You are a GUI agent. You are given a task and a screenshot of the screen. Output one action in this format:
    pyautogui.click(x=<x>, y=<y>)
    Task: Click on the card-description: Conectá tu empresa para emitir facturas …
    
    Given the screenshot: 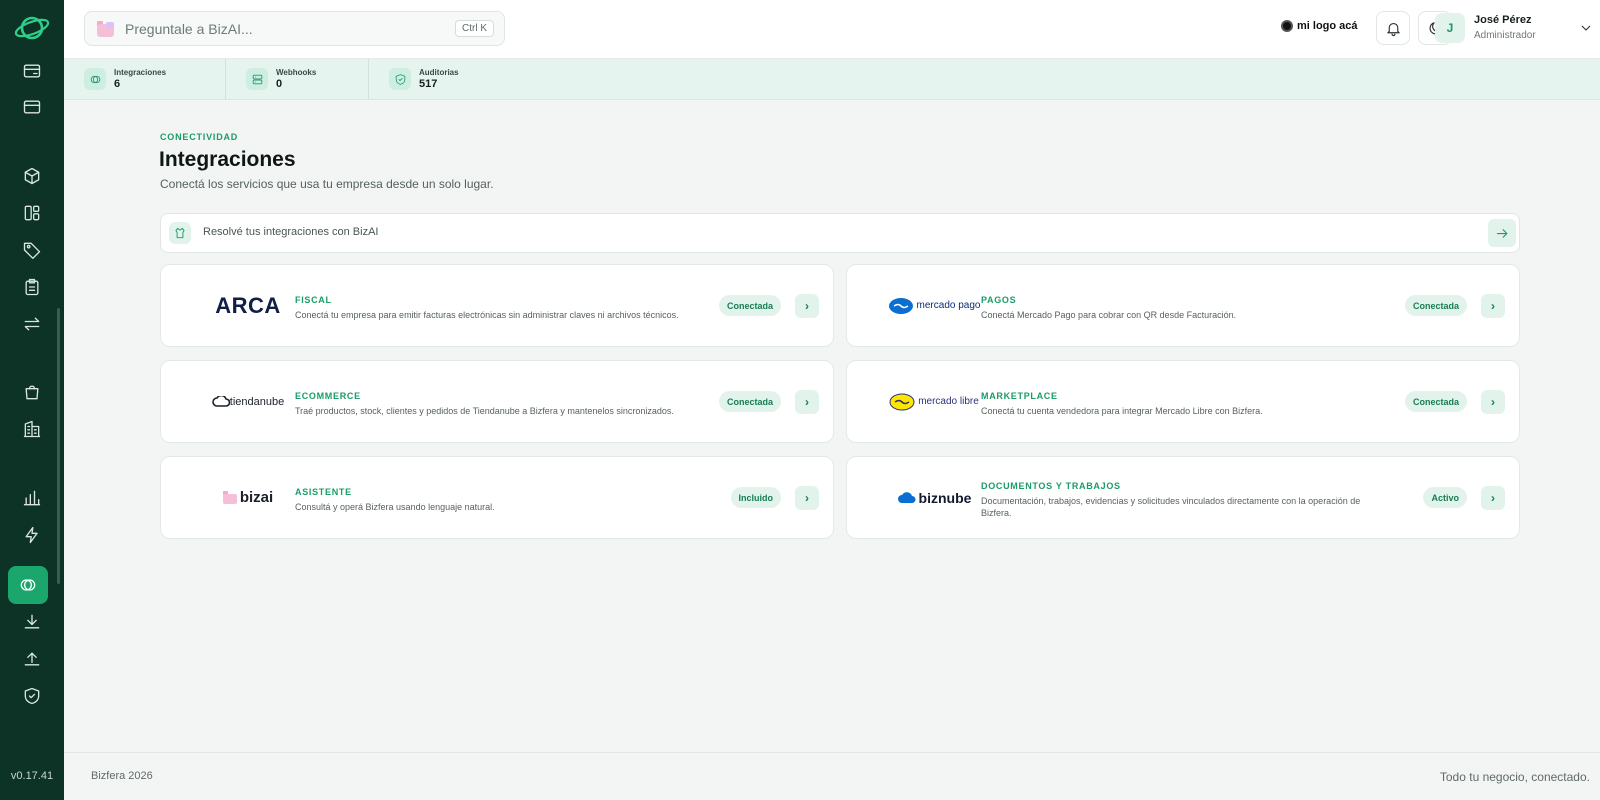 What is the action you would take?
    pyautogui.click(x=487, y=315)
    